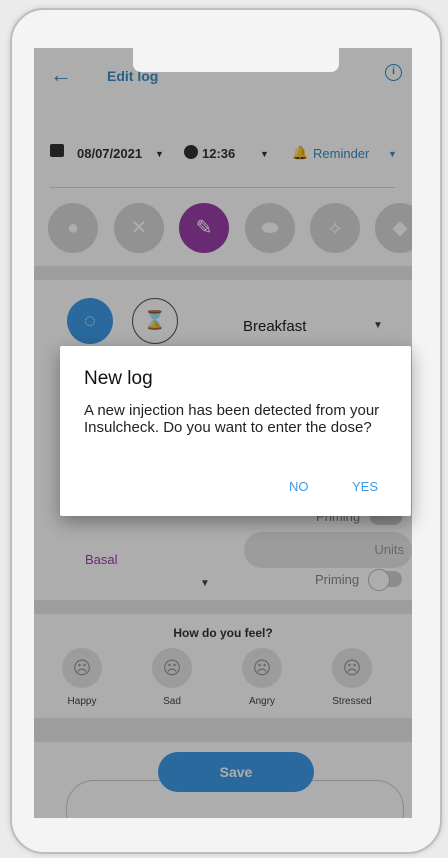 The height and width of the screenshot is (858, 448). I want to click on no-button: NO, so click(299, 486).